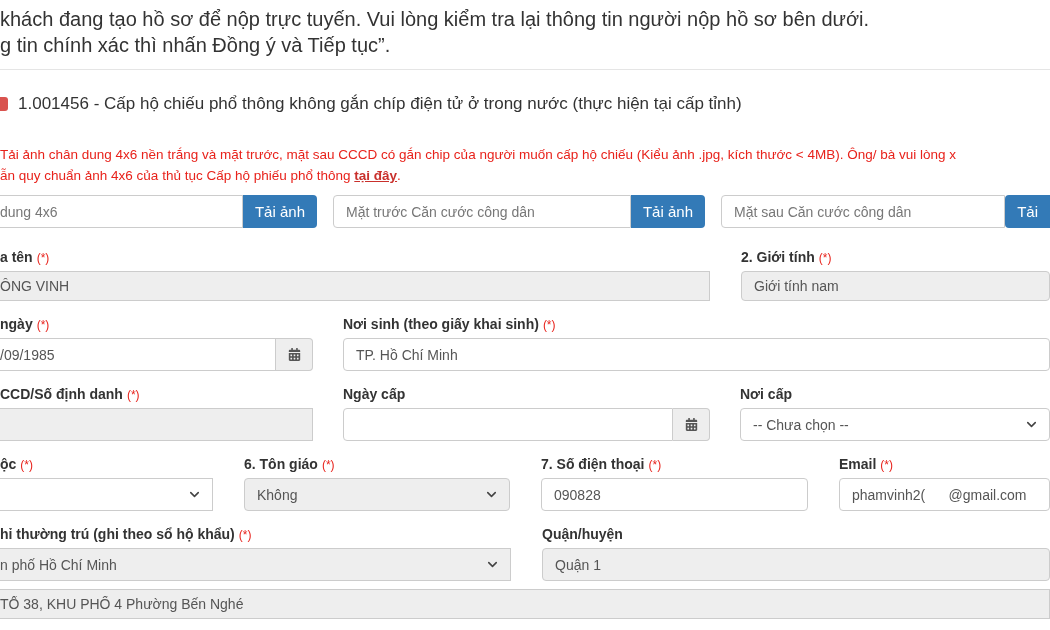 This screenshot has width=1050, height=630. What do you see at coordinates (61, 394) in the screenshot?
I see `field-label: CCD/Số định danh` at bounding box center [61, 394].